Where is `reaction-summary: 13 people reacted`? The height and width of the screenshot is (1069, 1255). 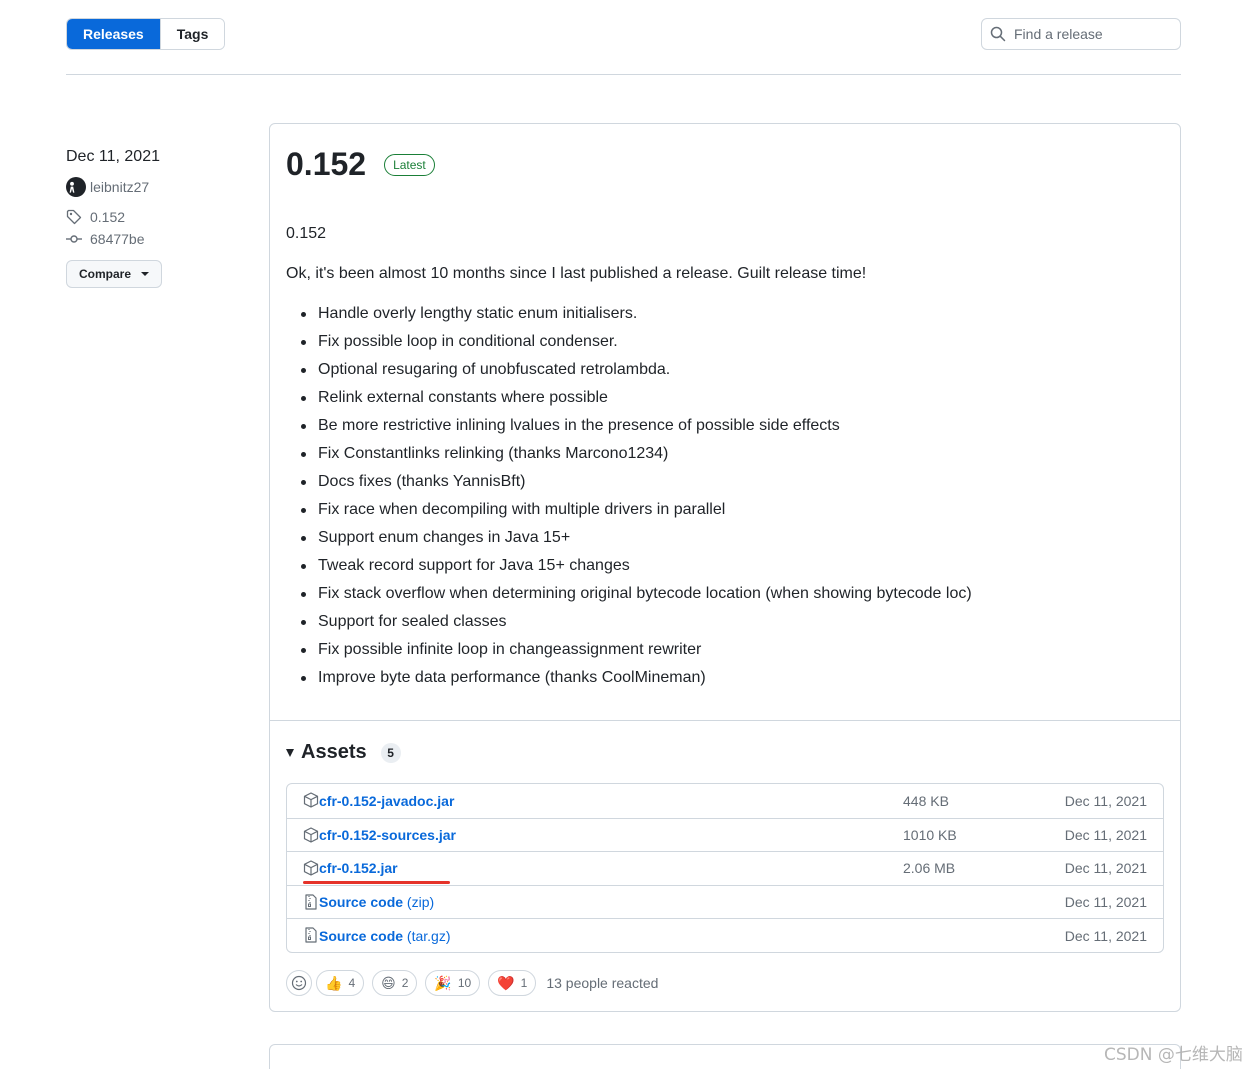 reaction-summary: 13 people reacted is located at coordinates (602, 983).